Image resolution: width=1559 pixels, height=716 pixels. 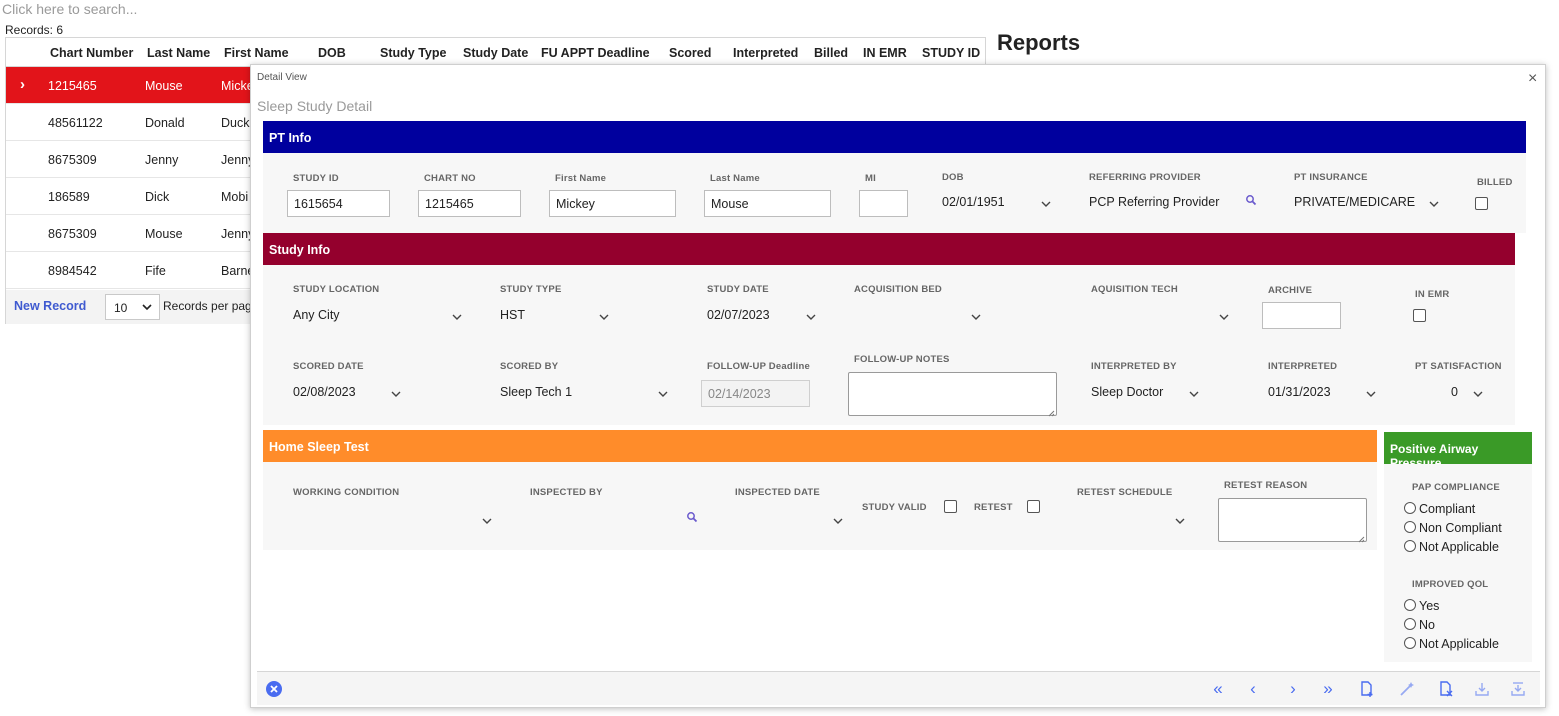 I want to click on previous-record-icon: ‹, so click(x=1253, y=689).